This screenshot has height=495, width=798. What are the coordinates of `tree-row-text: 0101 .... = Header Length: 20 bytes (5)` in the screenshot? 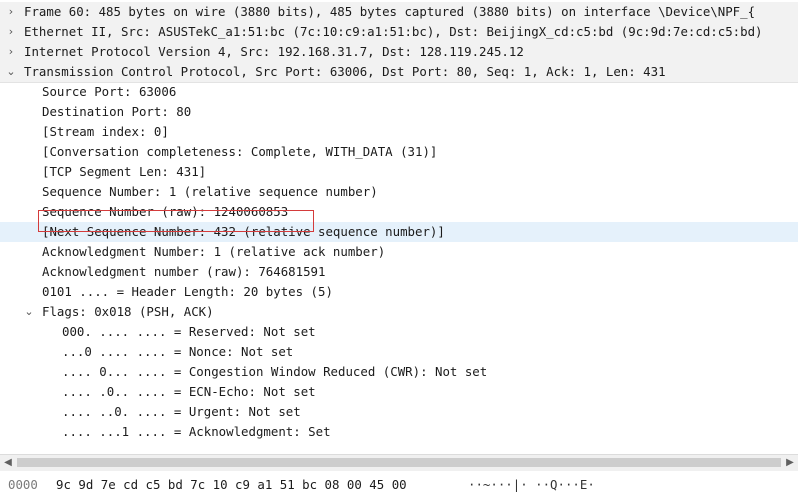 It's located at (187, 291).